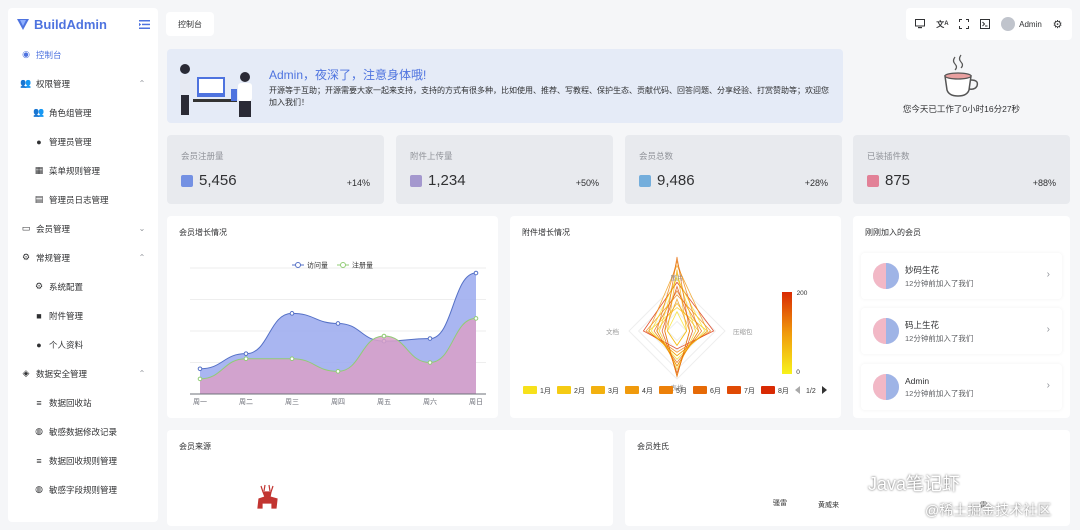 Image resolution: width=1080 pixels, height=530 pixels. I want to click on dashboard-icon: ◉, so click(26, 54).